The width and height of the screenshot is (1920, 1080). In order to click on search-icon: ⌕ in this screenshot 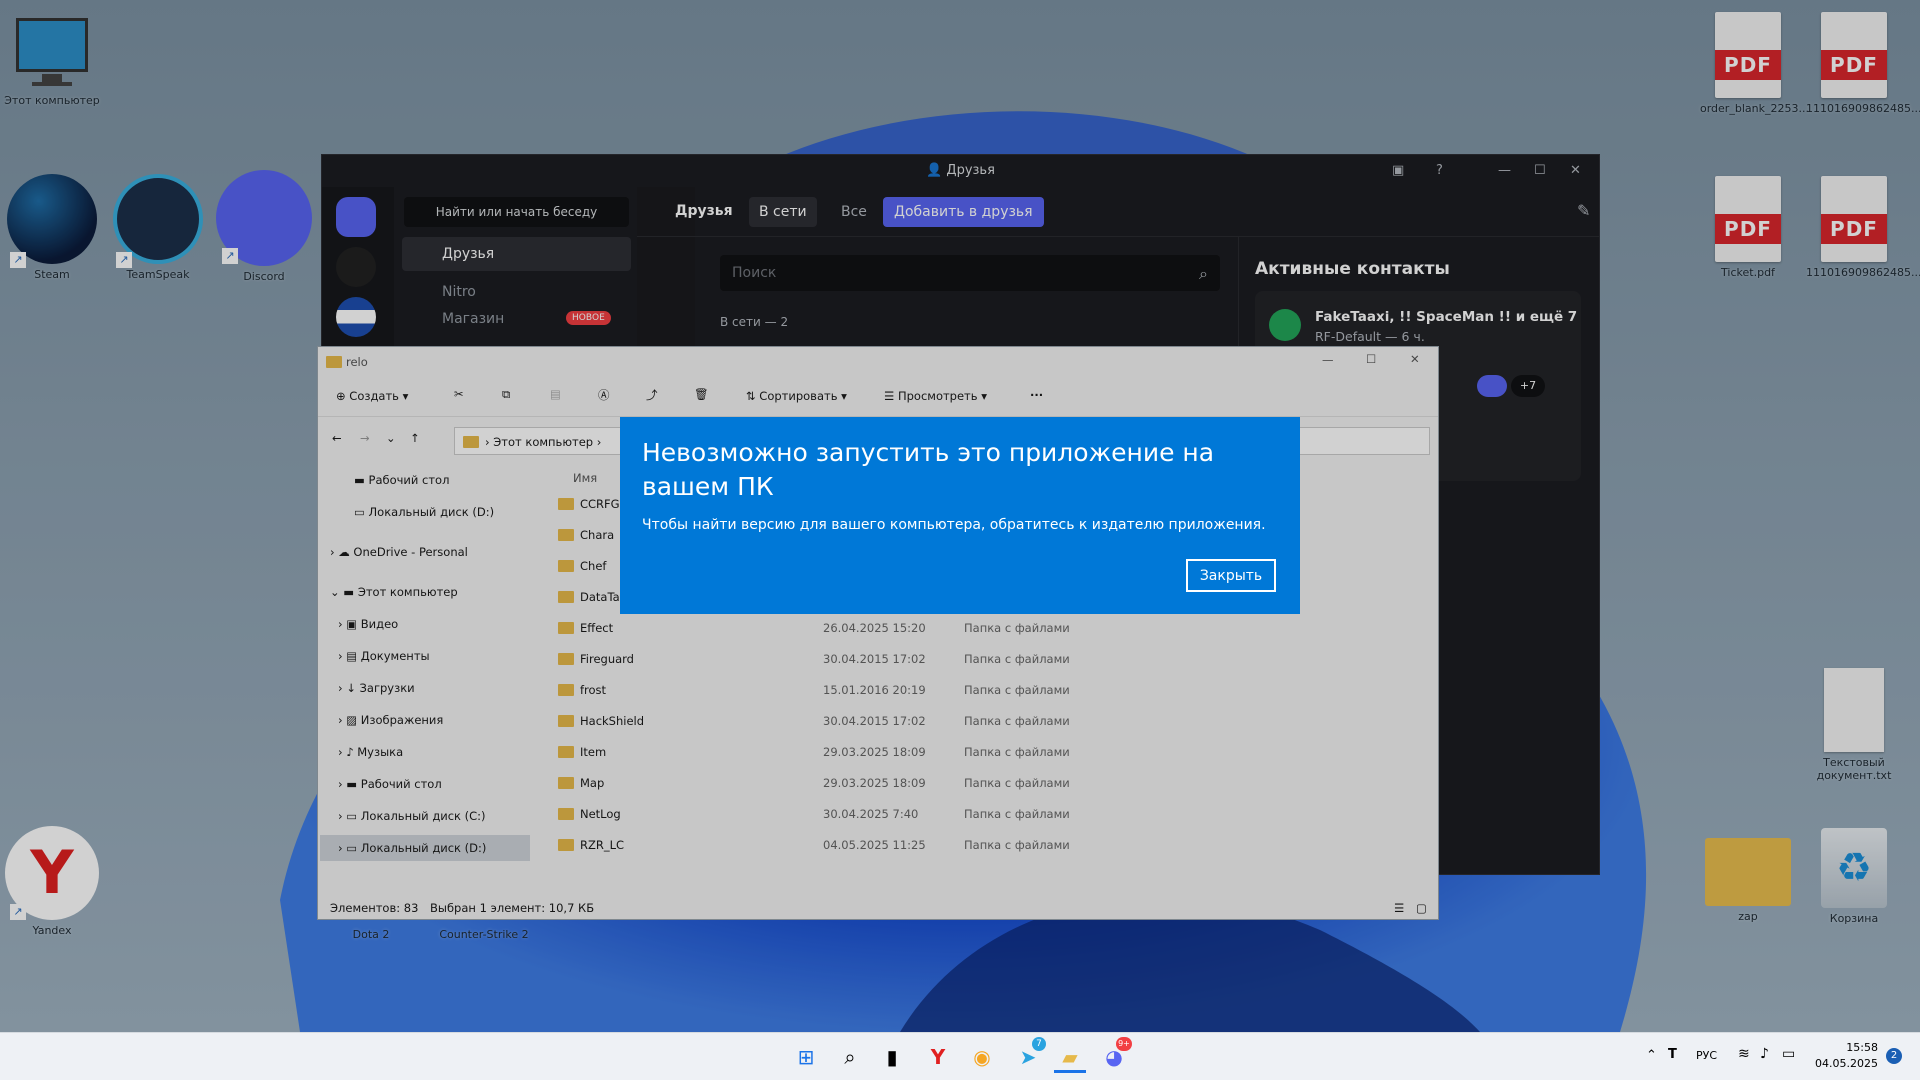, I will do `click(850, 1057)`.